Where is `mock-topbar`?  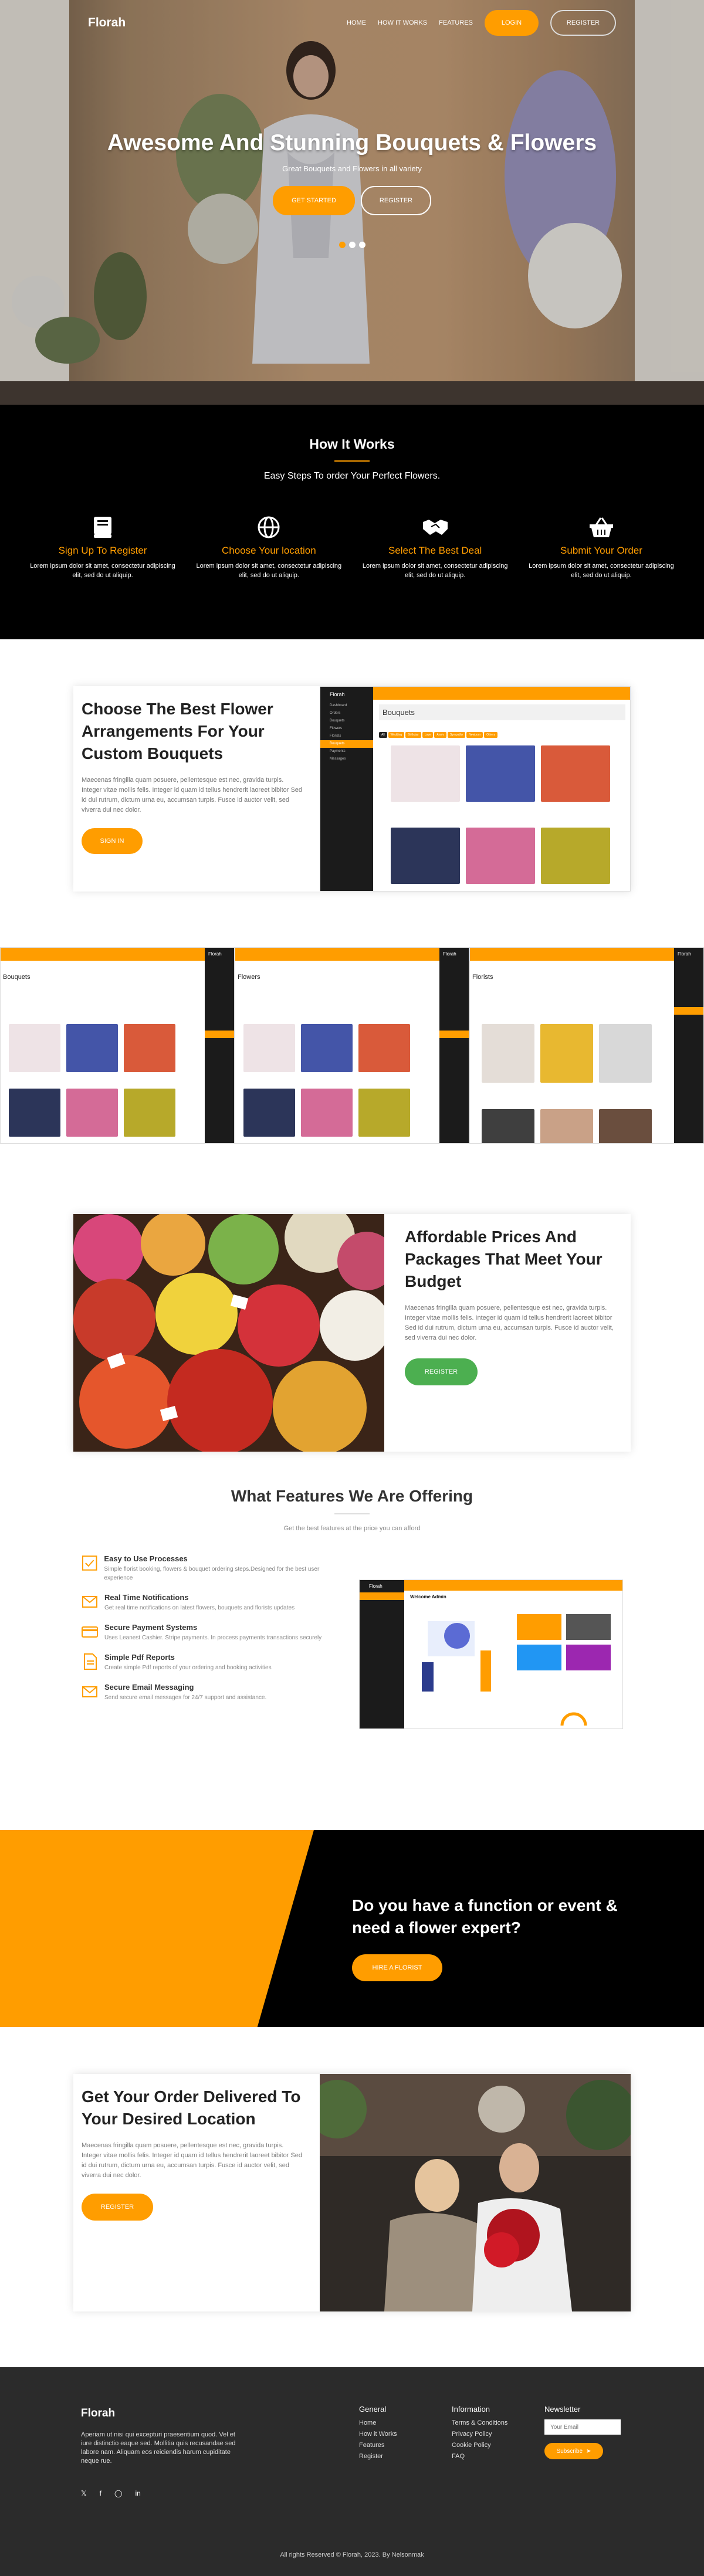 mock-topbar is located at coordinates (501, 694).